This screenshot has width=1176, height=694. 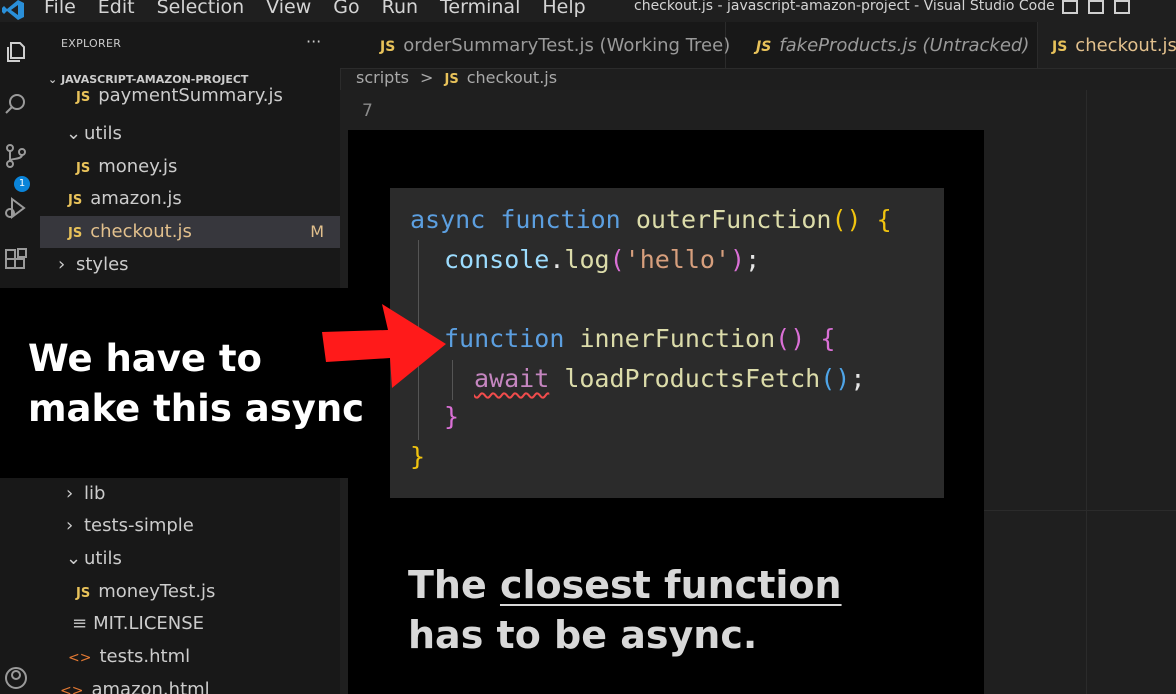 I want to click on code-line-5: await loadProductsFetch();, so click(x=670, y=378).